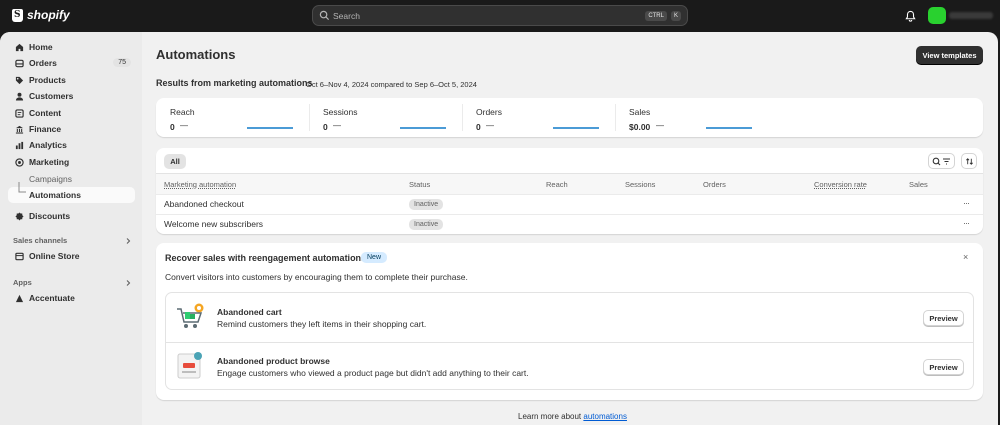  What do you see at coordinates (675, 15) in the screenshot?
I see `shortcut-key-k: K` at bounding box center [675, 15].